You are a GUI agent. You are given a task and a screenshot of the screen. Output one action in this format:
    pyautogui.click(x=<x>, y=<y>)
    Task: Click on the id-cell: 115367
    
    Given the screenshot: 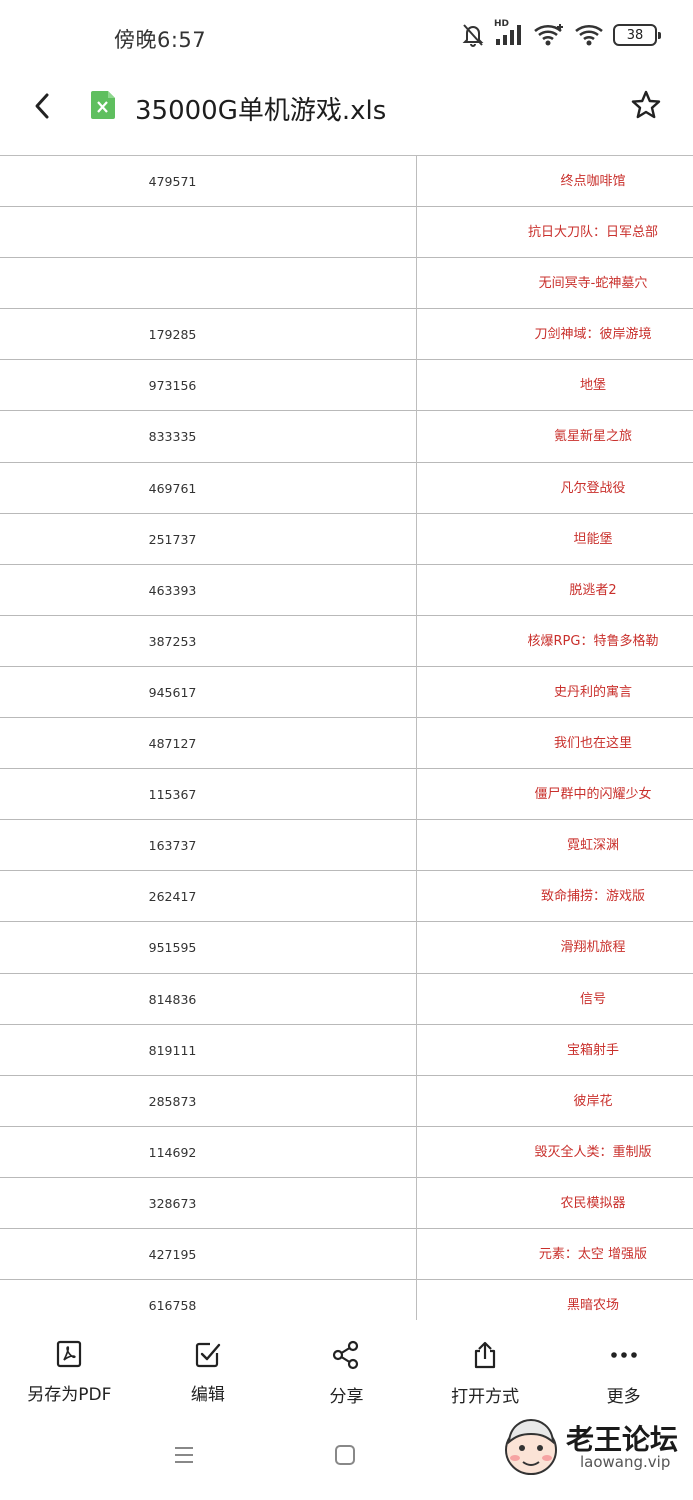 What is the action you would take?
    pyautogui.click(x=172, y=794)
    